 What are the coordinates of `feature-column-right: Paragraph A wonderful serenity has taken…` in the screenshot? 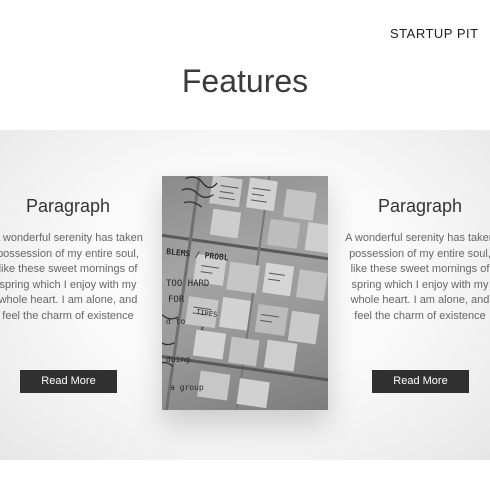 It's located at (417, 260).